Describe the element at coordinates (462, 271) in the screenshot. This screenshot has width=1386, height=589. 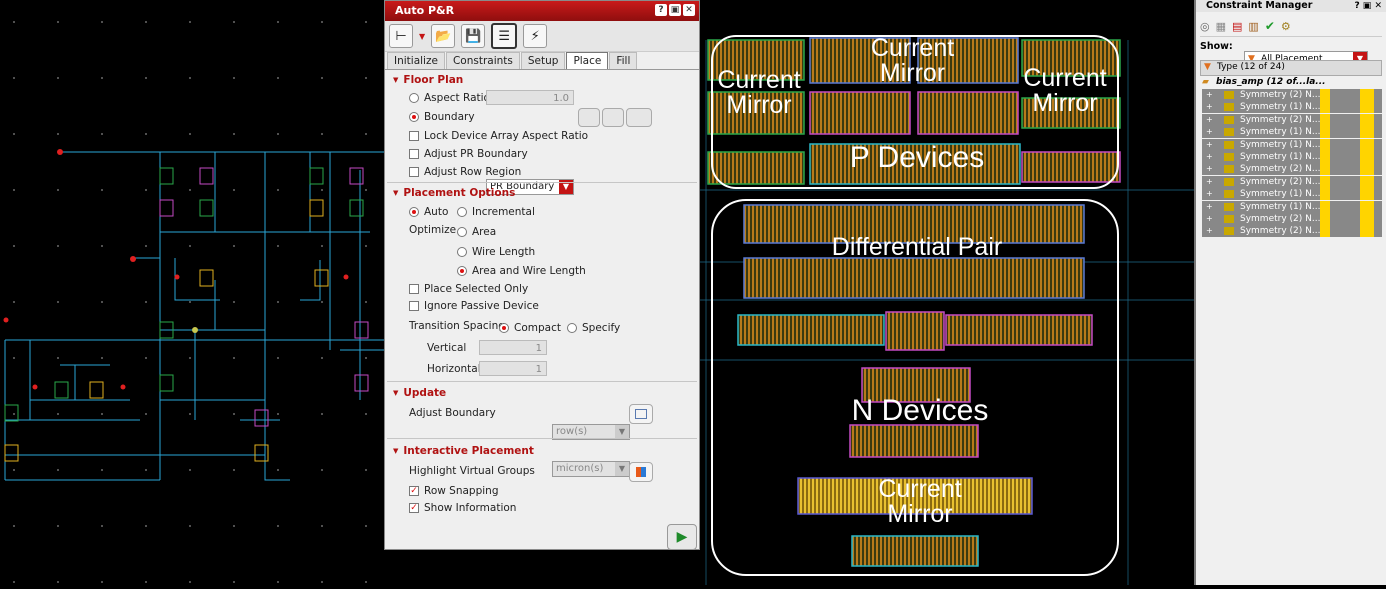
I see `area-wire-radio` at that location.